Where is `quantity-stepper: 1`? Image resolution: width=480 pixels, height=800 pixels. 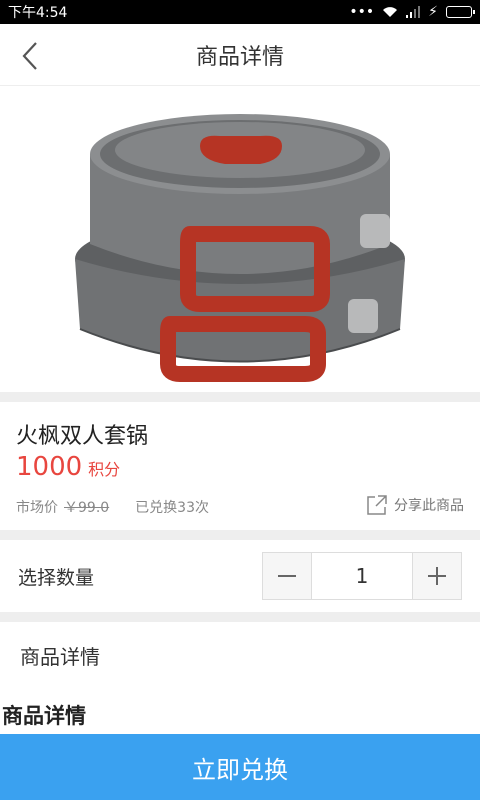 quantity-stepper: 1 is located at coordinates (362, 576).